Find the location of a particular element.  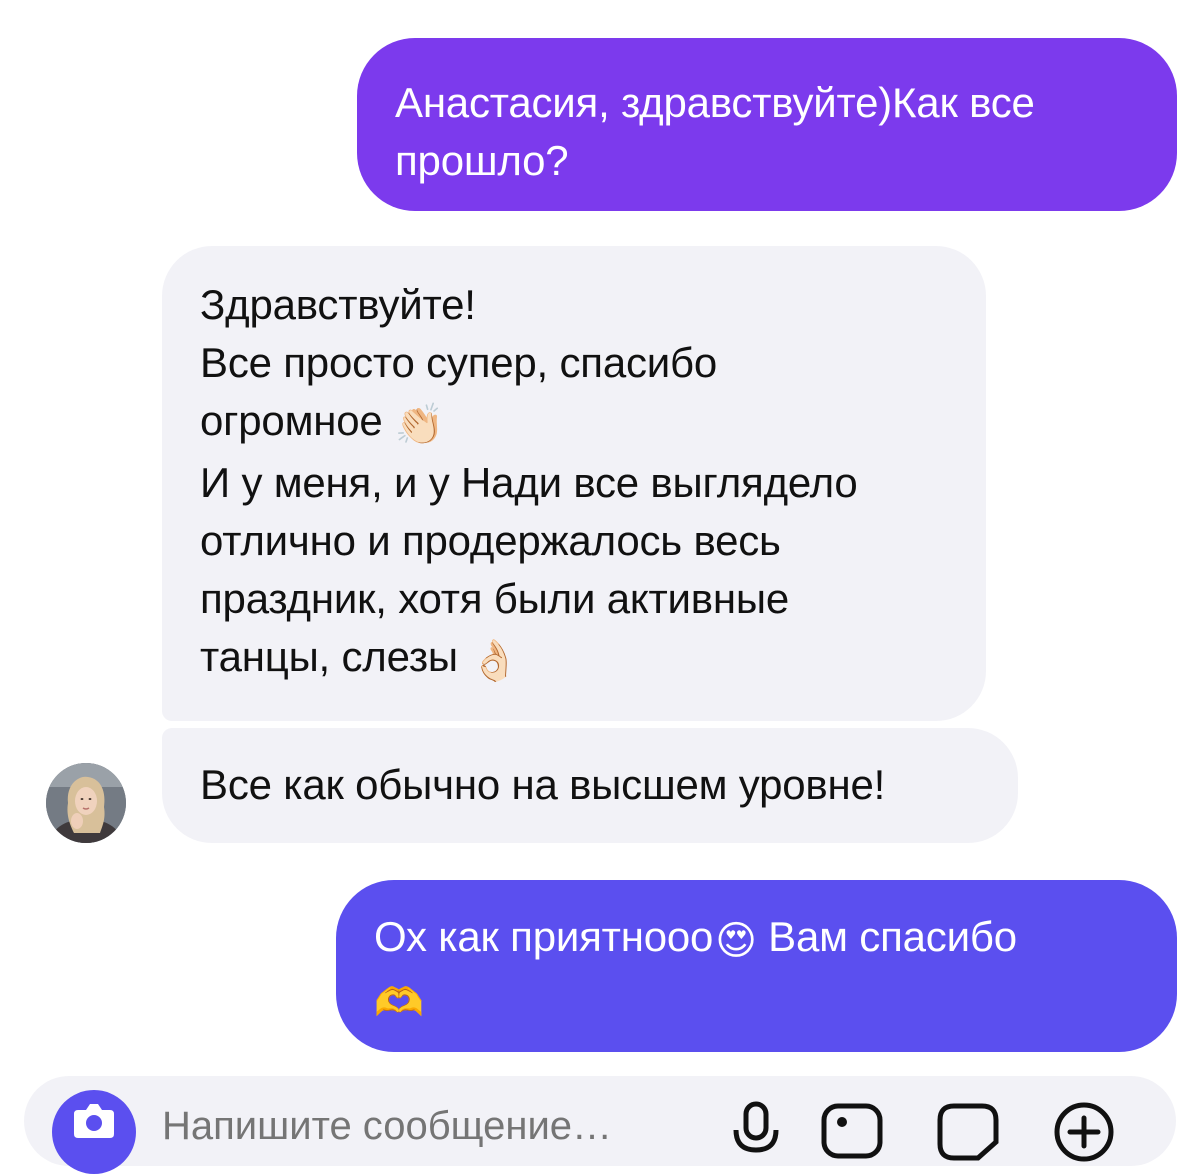

camera-button is located at coordinates (94, 1132).